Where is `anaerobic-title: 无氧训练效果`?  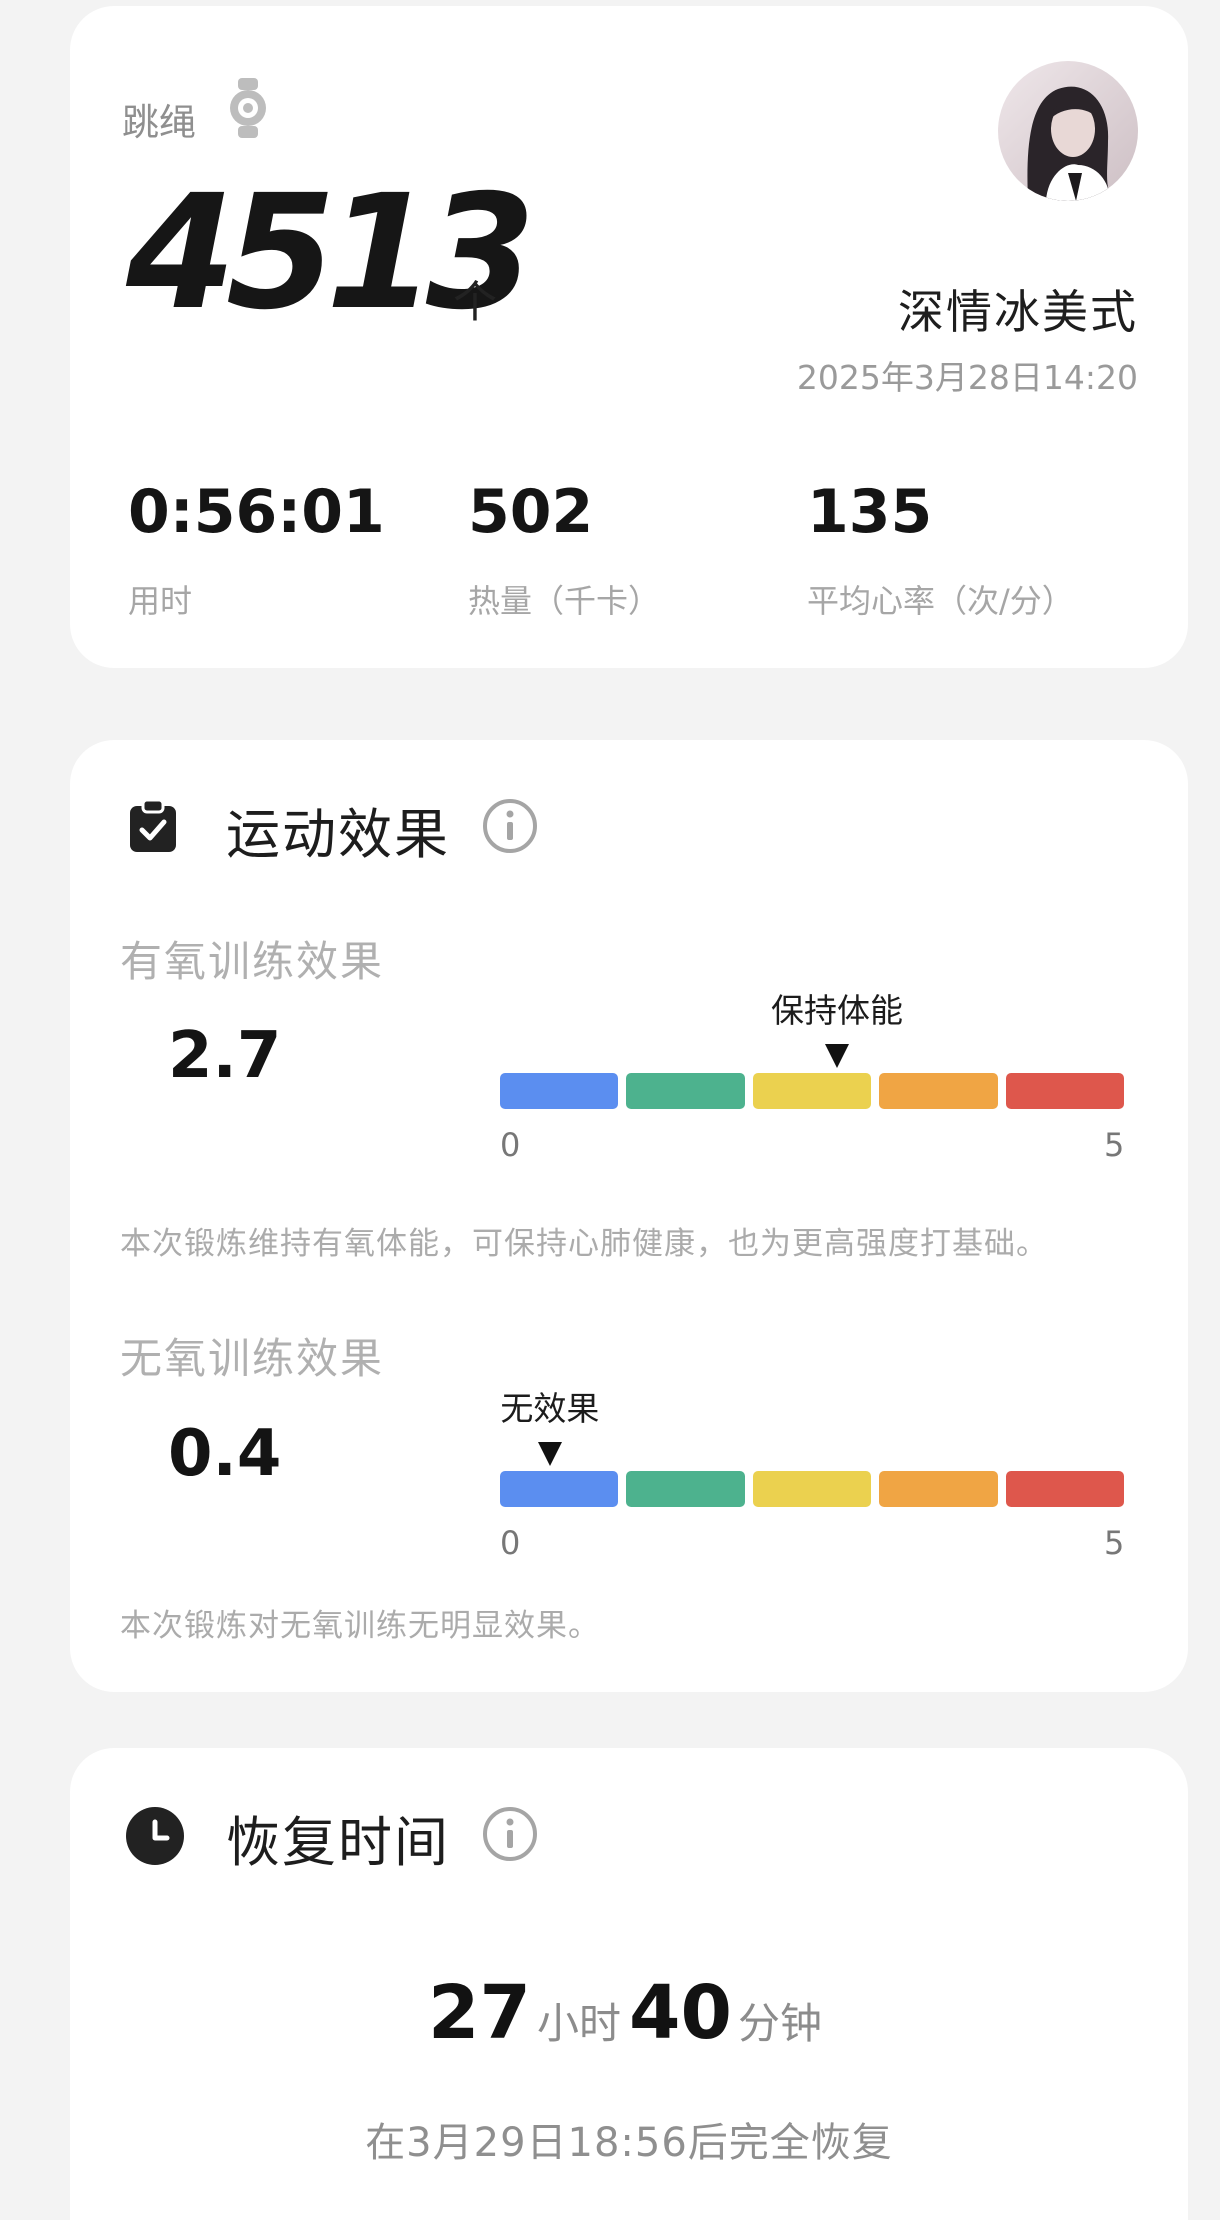
anaerobic-title: 无氧训练效果 is located at coordinates (252, 1358).